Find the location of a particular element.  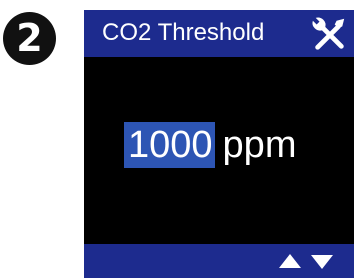

arrow-down-icon is located at coordinates (322, 262).